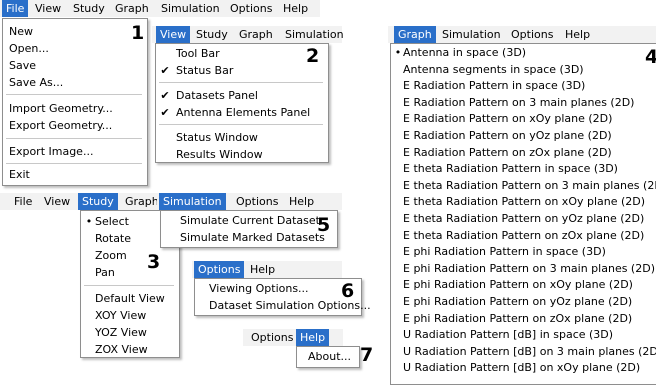 This screenshot has height=385, width=656. What do you see at coordinates (250, 220) in the screenshot?
I see `menu-item-simulate-current-dataset: Simulate Current Dataset` at bounding box center [250, 220].